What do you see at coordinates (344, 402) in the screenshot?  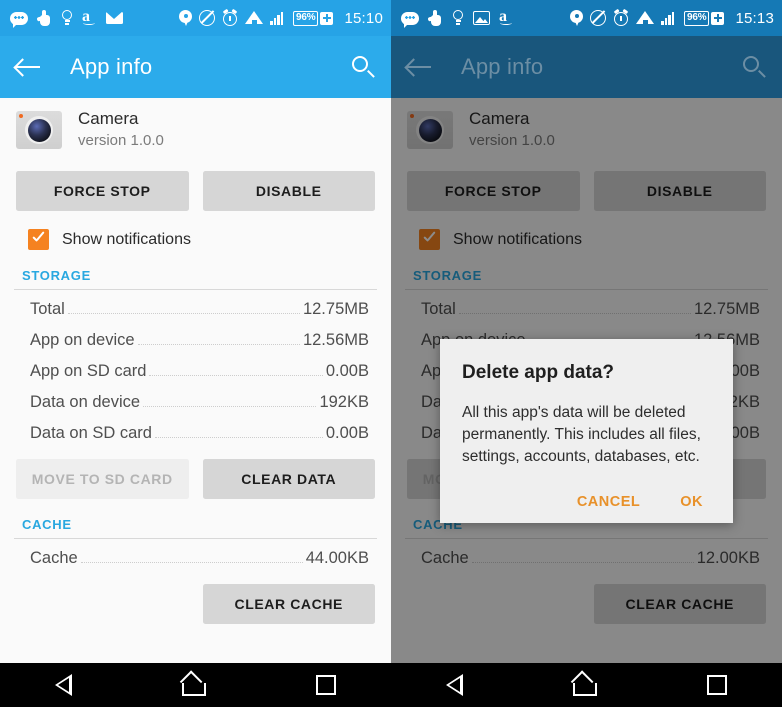 I see `row-value: 192KB` at bounding box center [344, 402].